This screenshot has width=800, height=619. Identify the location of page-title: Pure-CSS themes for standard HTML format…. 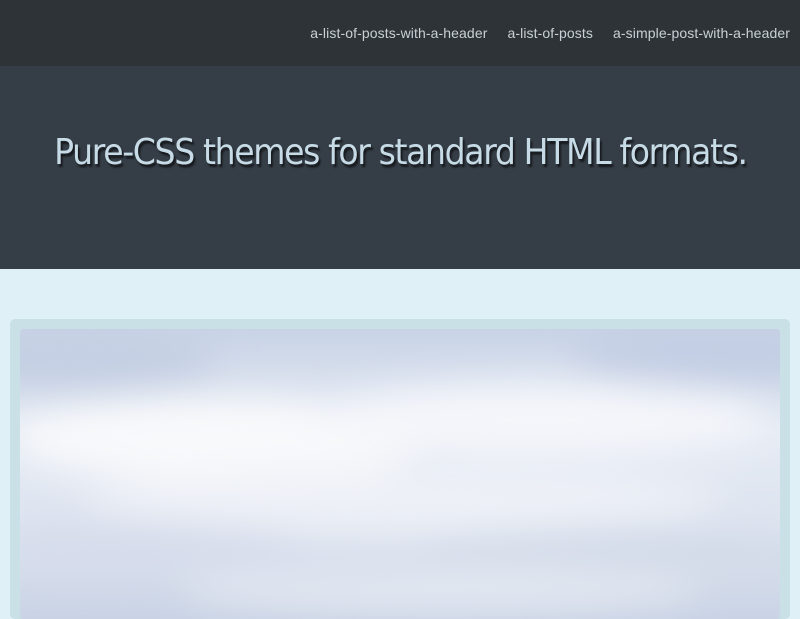
(400, 152).